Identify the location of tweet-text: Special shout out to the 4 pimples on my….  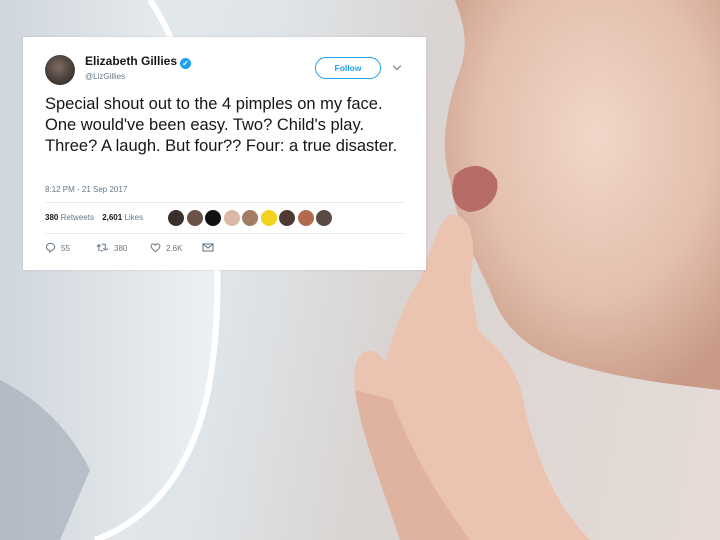
(221, 125).